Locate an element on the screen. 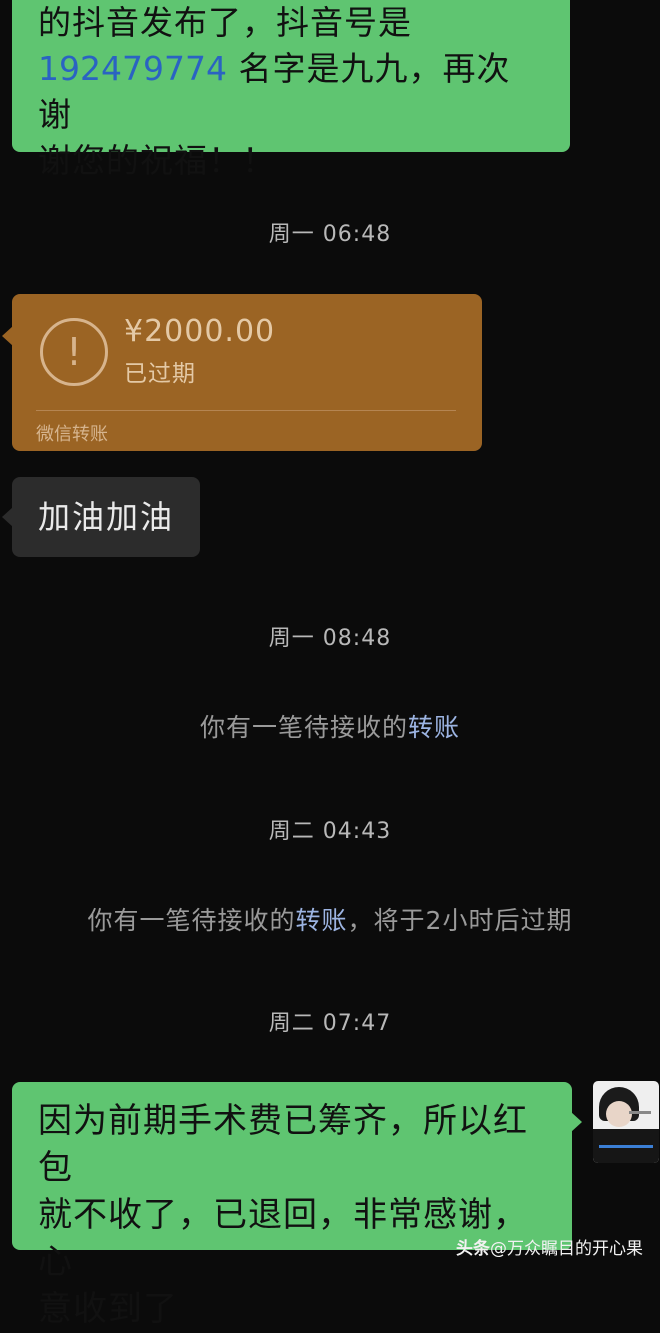 This screenshot has width=660, height=1333. avatar-face is located at coordinates (619, 1114).